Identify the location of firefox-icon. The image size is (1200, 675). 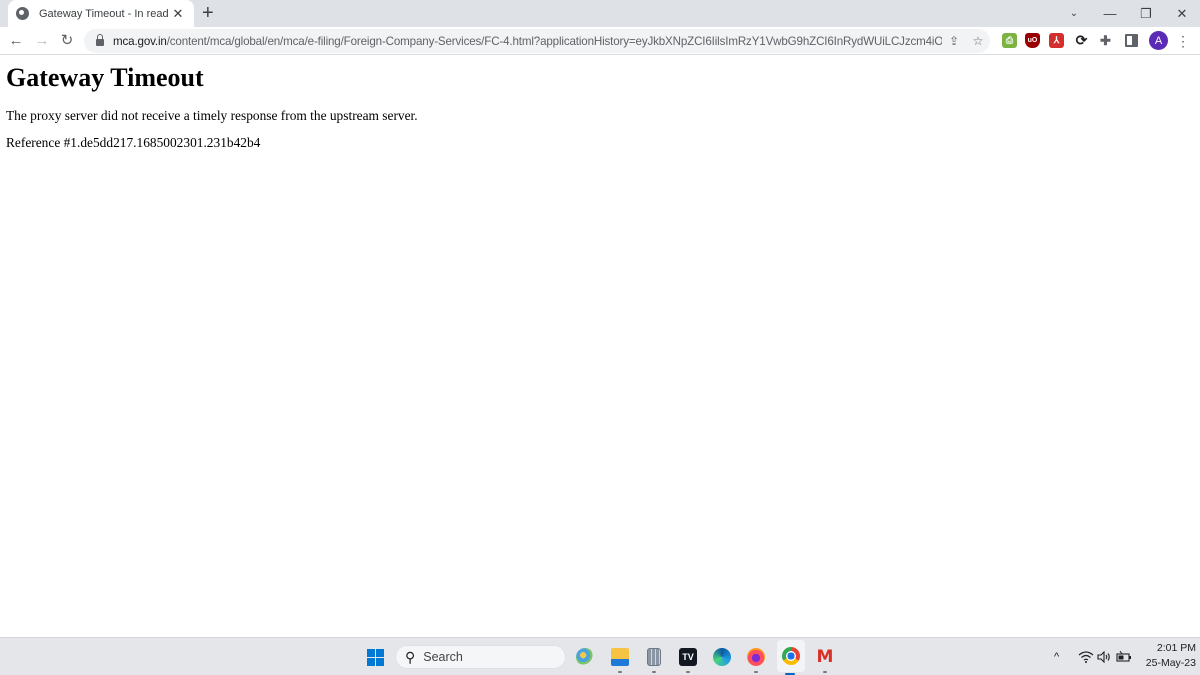
(756, 657).